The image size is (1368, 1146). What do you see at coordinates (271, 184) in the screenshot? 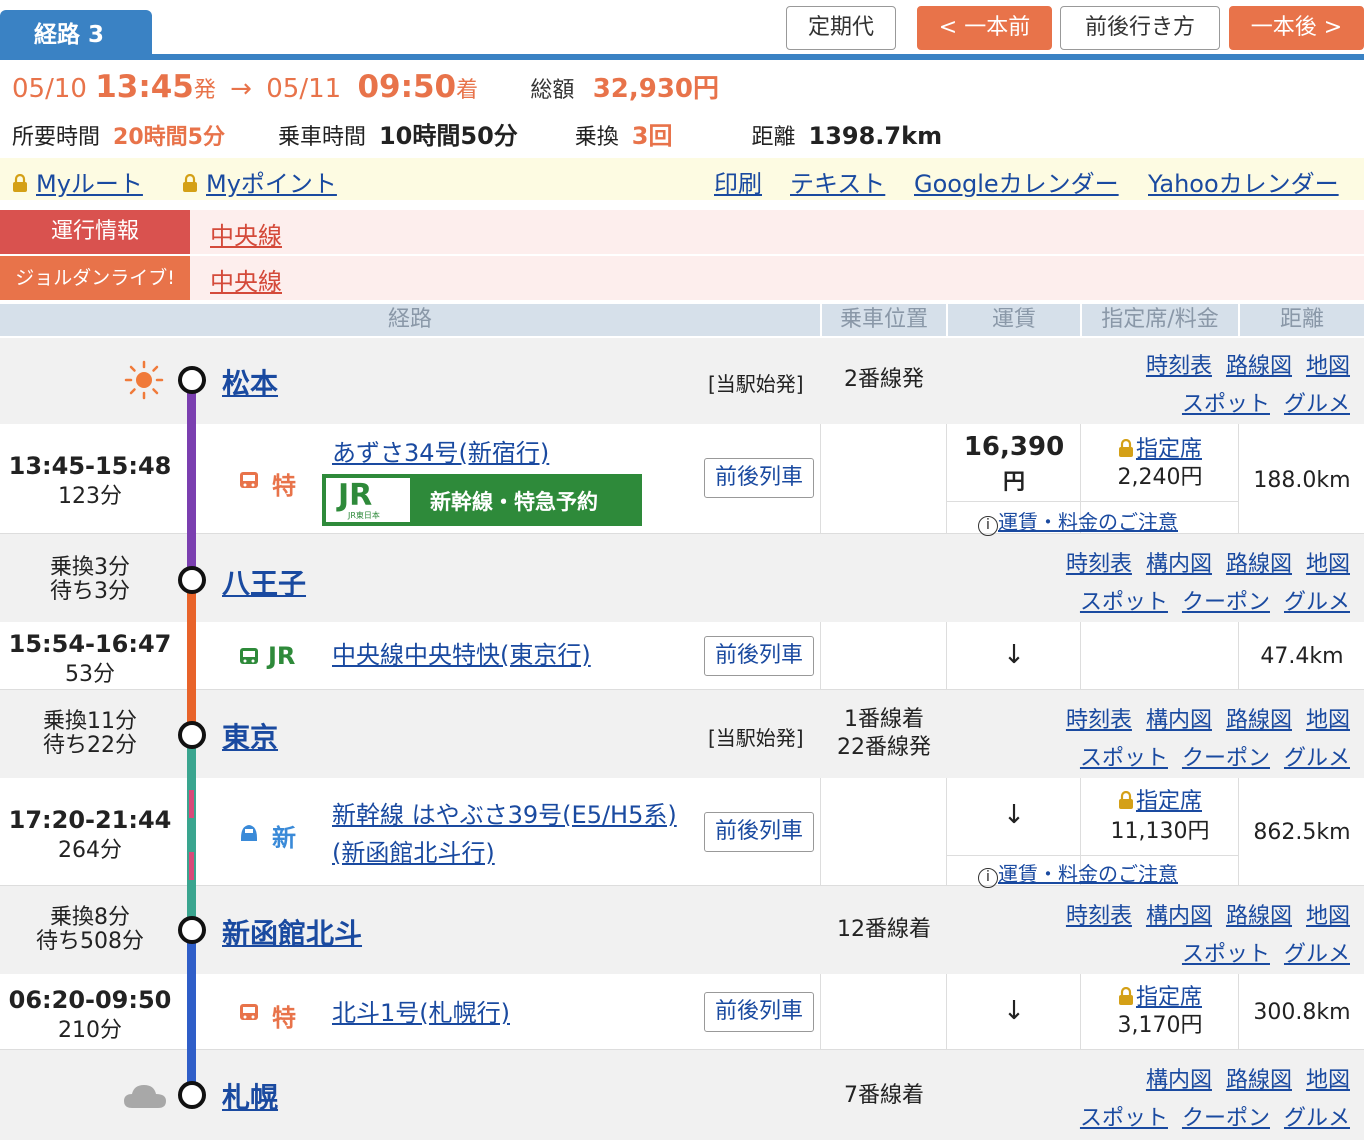
I see `my-point-label: Myポイント` at bounding box center [271, 184].